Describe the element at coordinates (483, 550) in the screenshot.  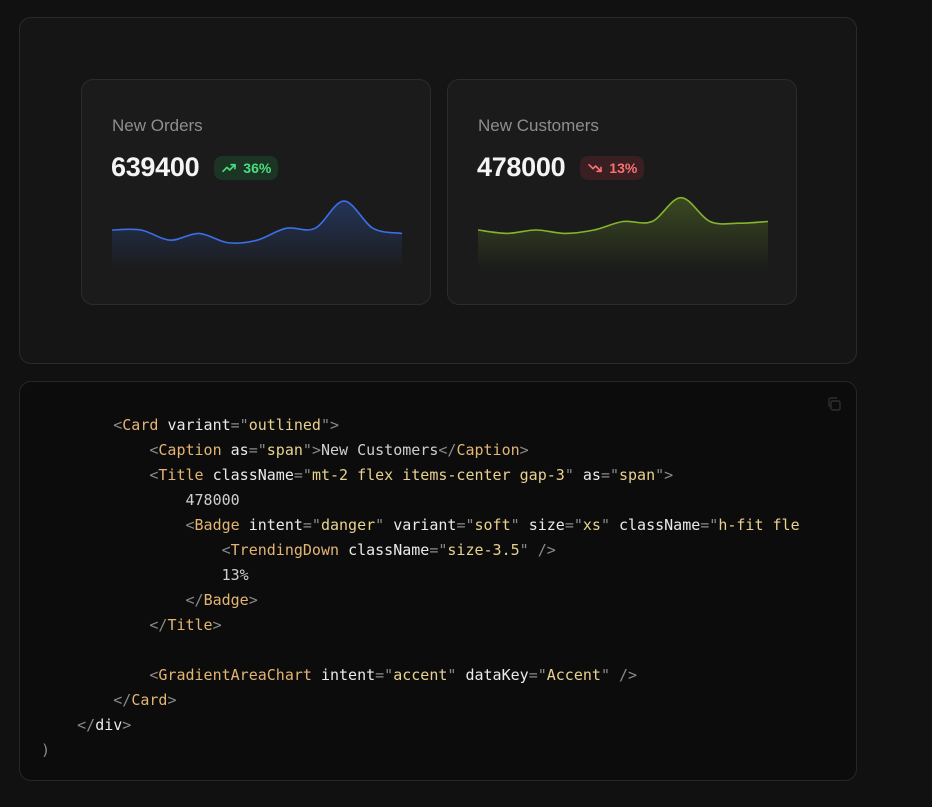
I see `code-token: size-3.5` at that location.